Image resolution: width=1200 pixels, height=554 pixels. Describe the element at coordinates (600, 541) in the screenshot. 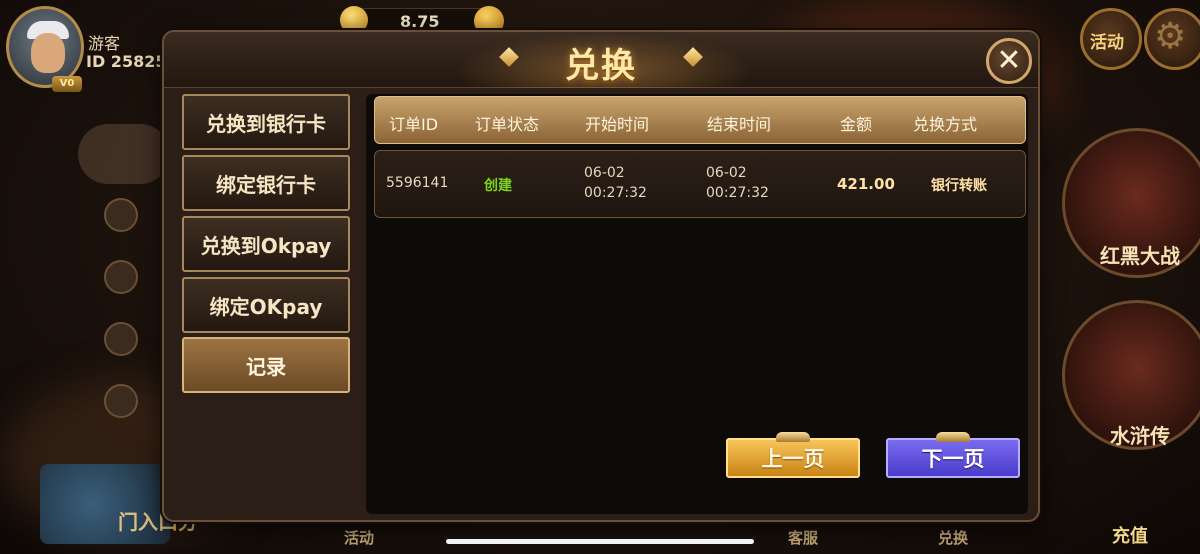

I see `home-indicator` at that location.